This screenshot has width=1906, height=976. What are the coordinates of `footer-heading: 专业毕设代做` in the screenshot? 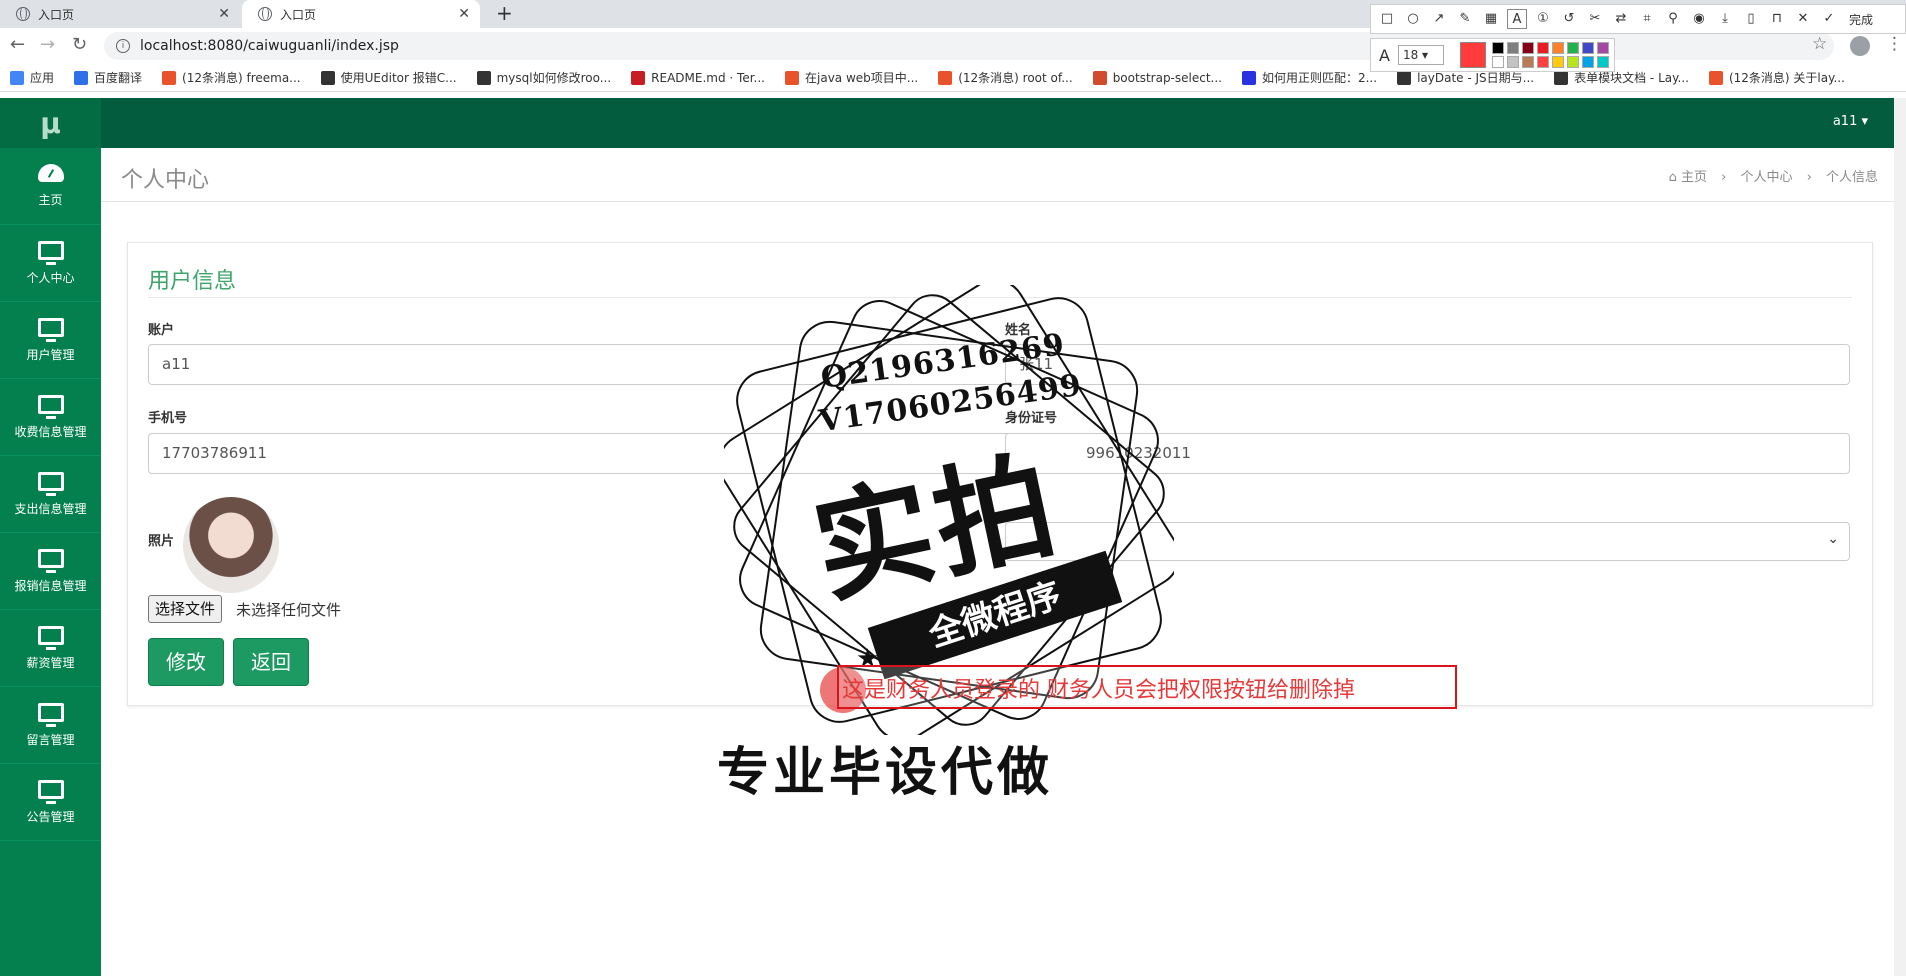 It's located at (885, 773).